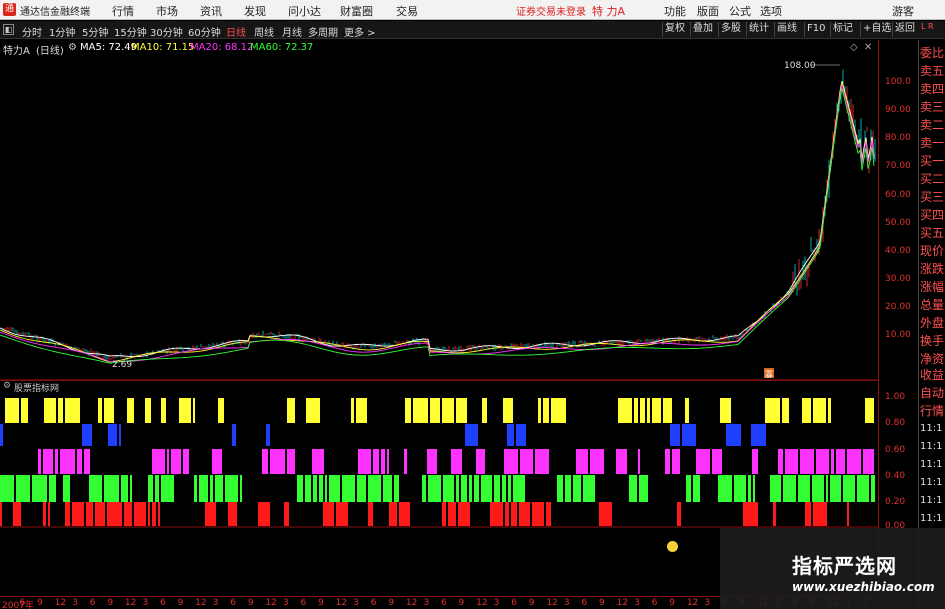  I want to click on quote-item: 卖一, so click(932, 143).